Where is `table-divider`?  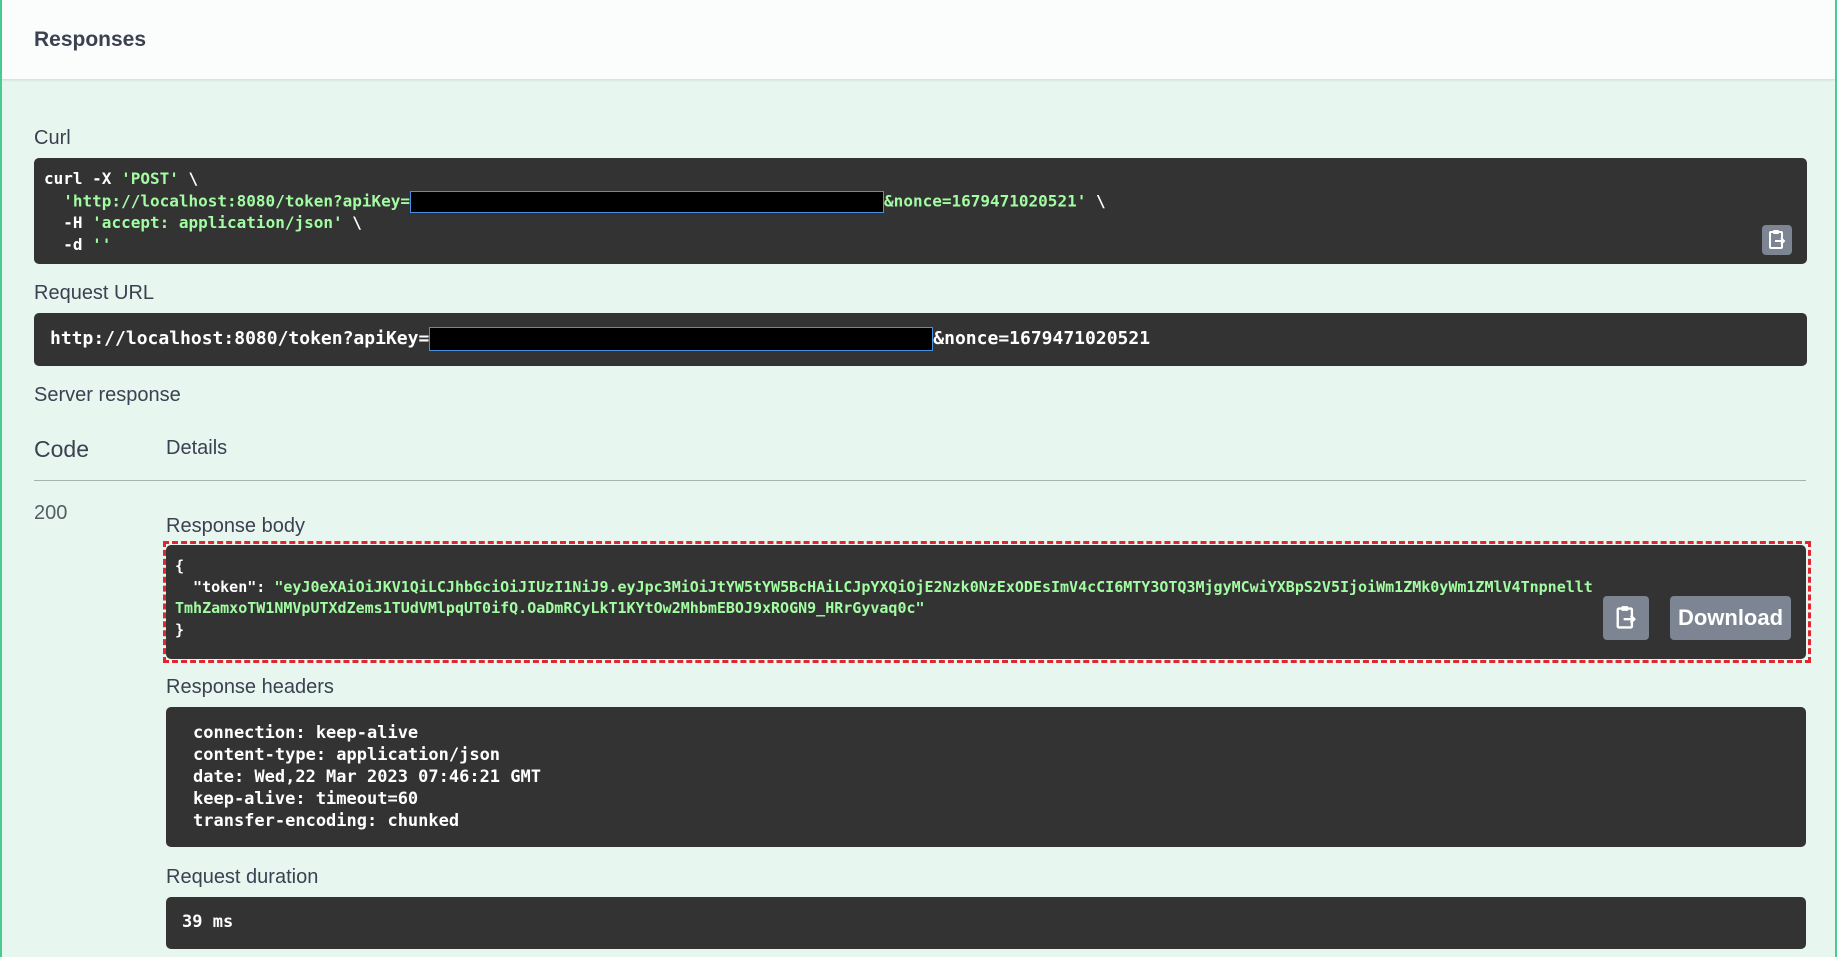 table-divider is located at coordinates (920, 480).